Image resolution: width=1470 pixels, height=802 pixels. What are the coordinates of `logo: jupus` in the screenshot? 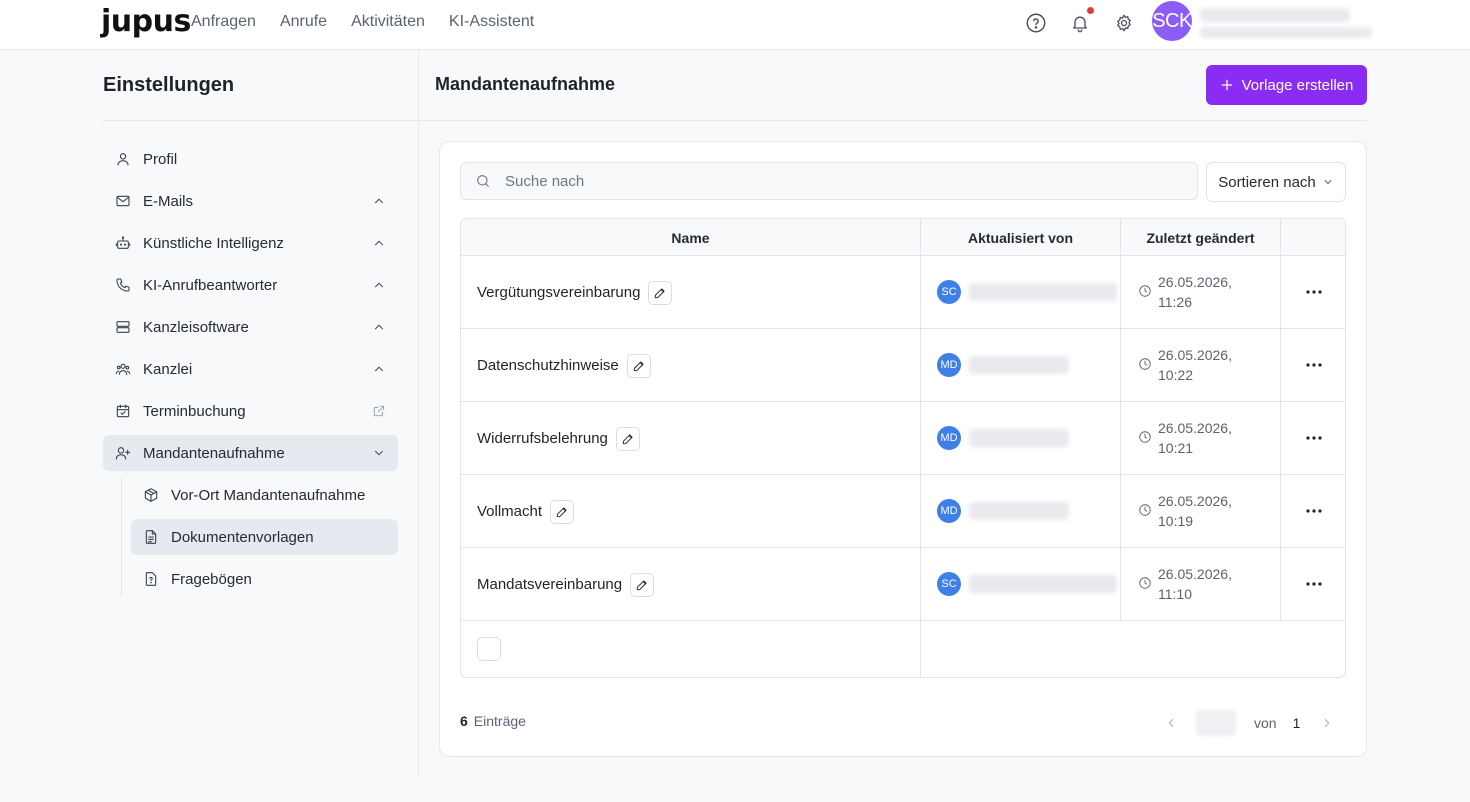 It's located at (146, 21).